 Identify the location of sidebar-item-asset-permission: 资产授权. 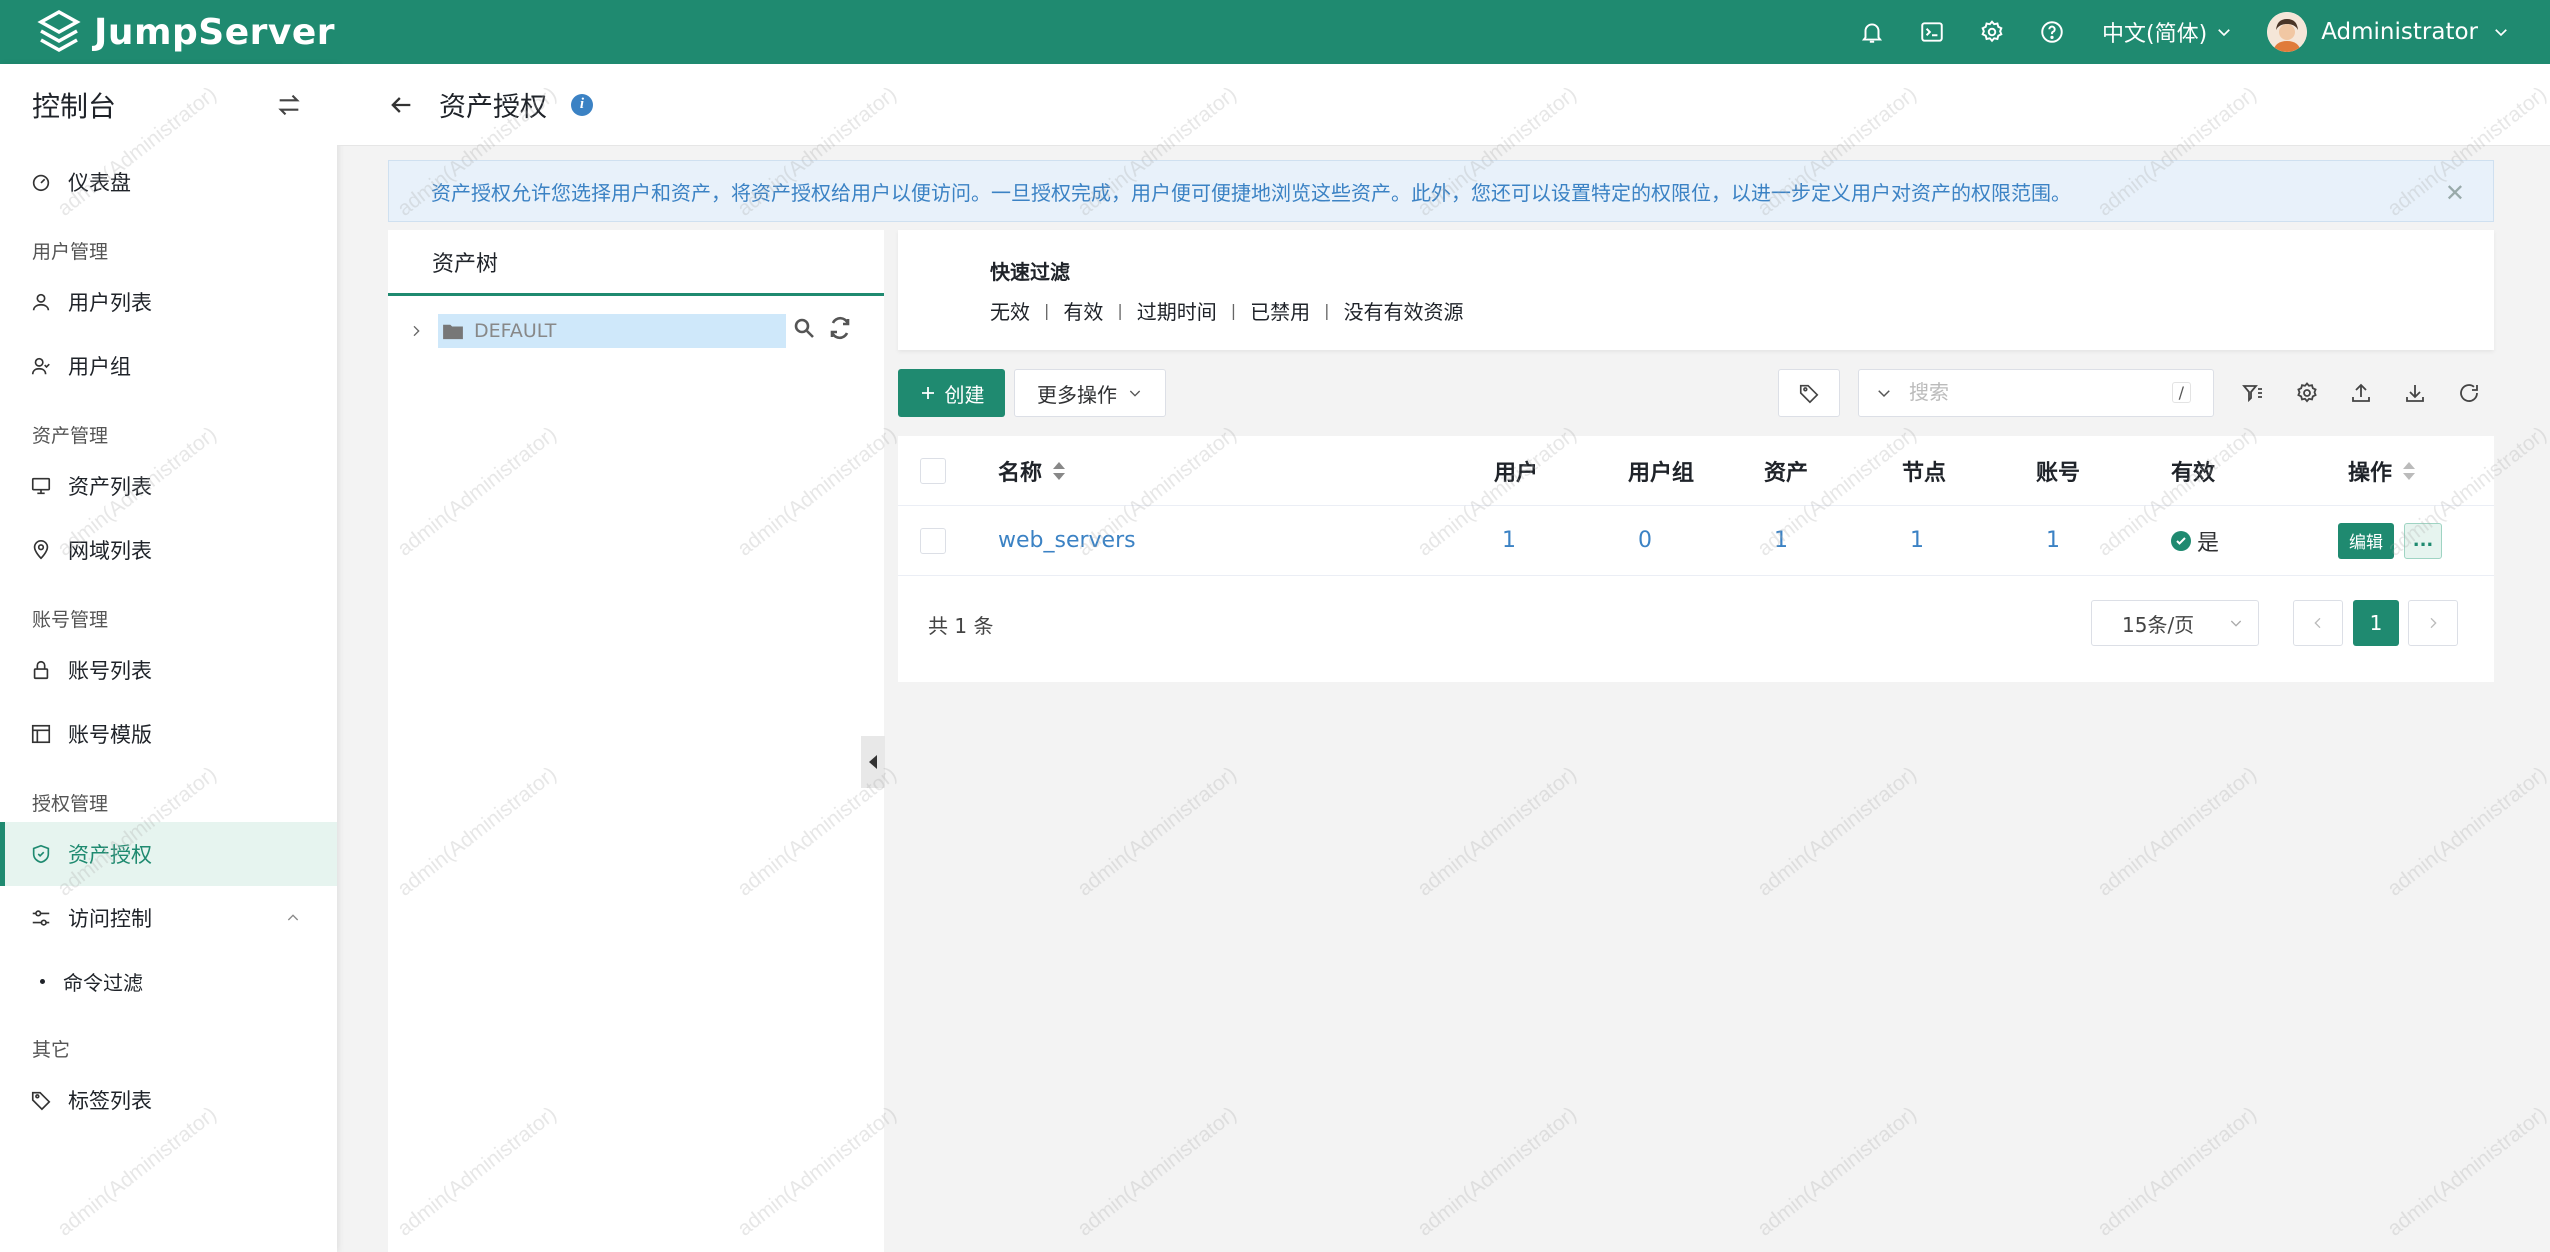
(168, 854).